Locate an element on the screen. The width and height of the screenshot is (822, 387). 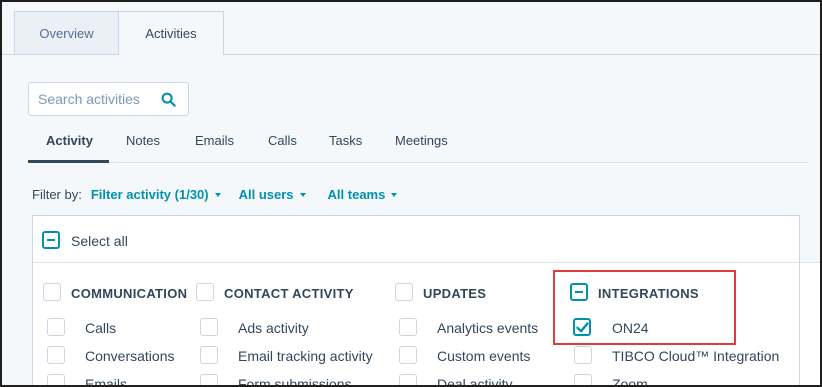
updates-checkbox is located at coordinates (404, 292).